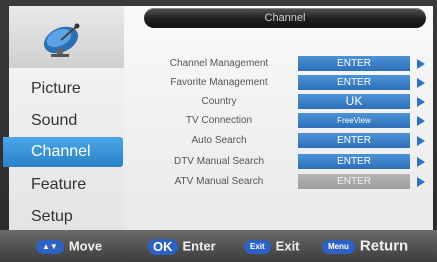 The image size is (437, 262). I want to click on logo-area, so click(66, 37).